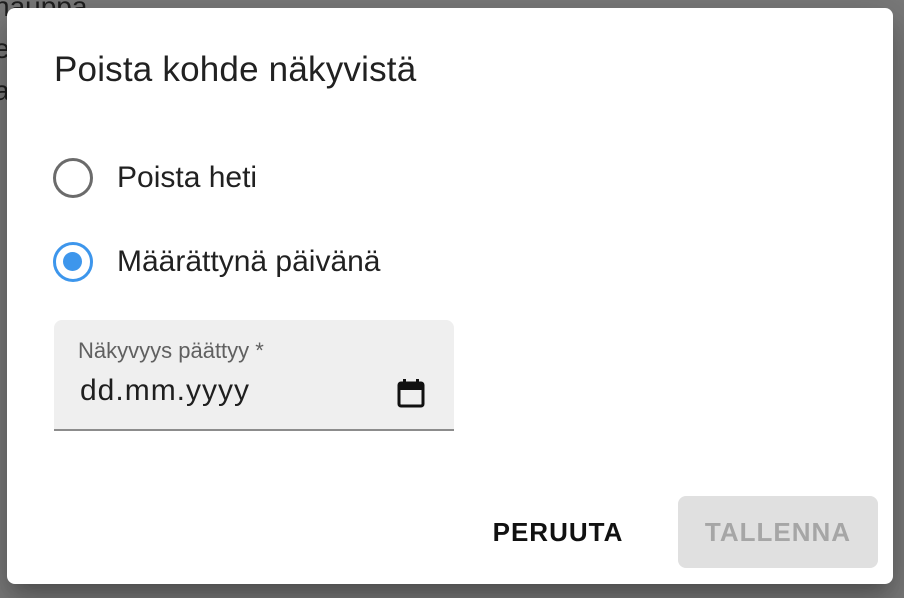  What do you see at coordinates (187, 178) in the screenshot?
I see `radio-label-remove-now: Poista heti` at bounding box center [187, 178].